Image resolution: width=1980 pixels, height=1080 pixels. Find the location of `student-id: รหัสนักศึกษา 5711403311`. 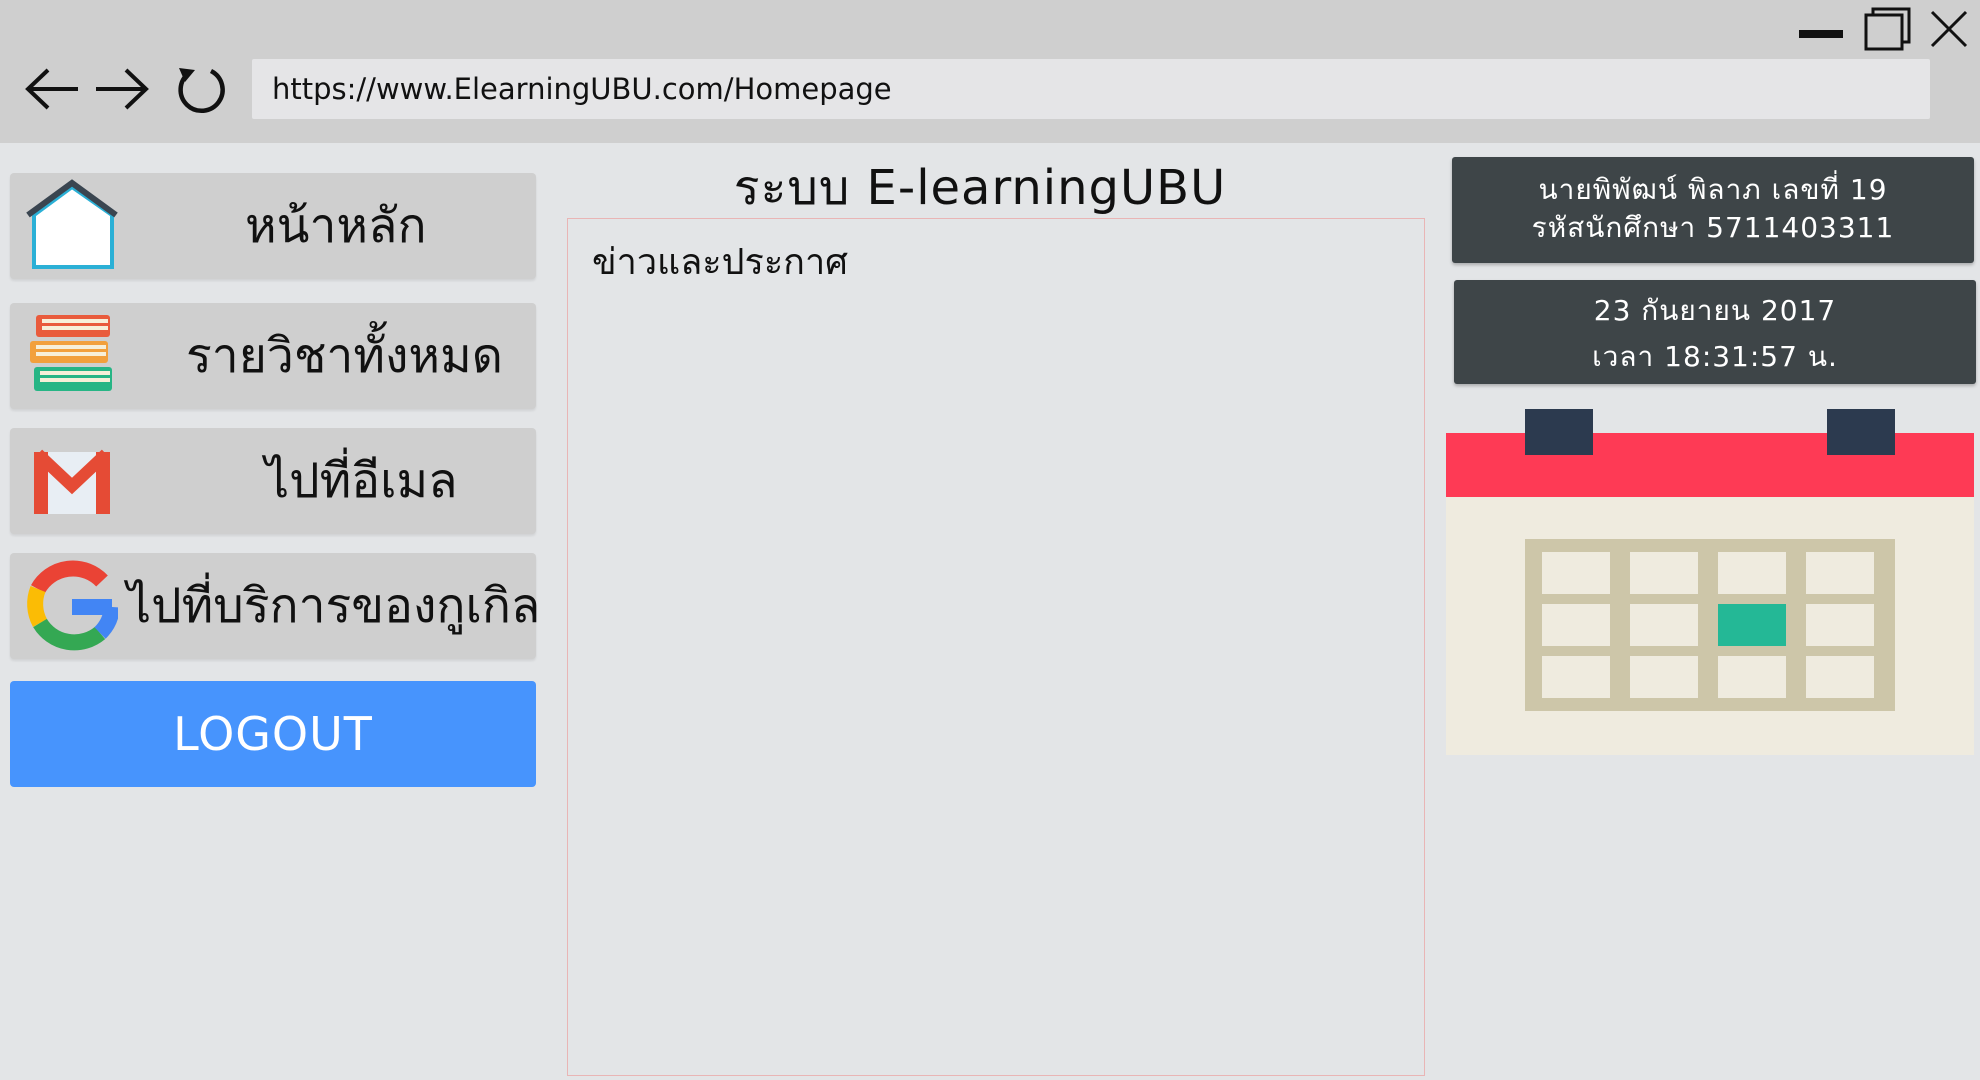

student-id: รหัสนักศึกษา 5711403311 is located at coordinates (1713, 227).